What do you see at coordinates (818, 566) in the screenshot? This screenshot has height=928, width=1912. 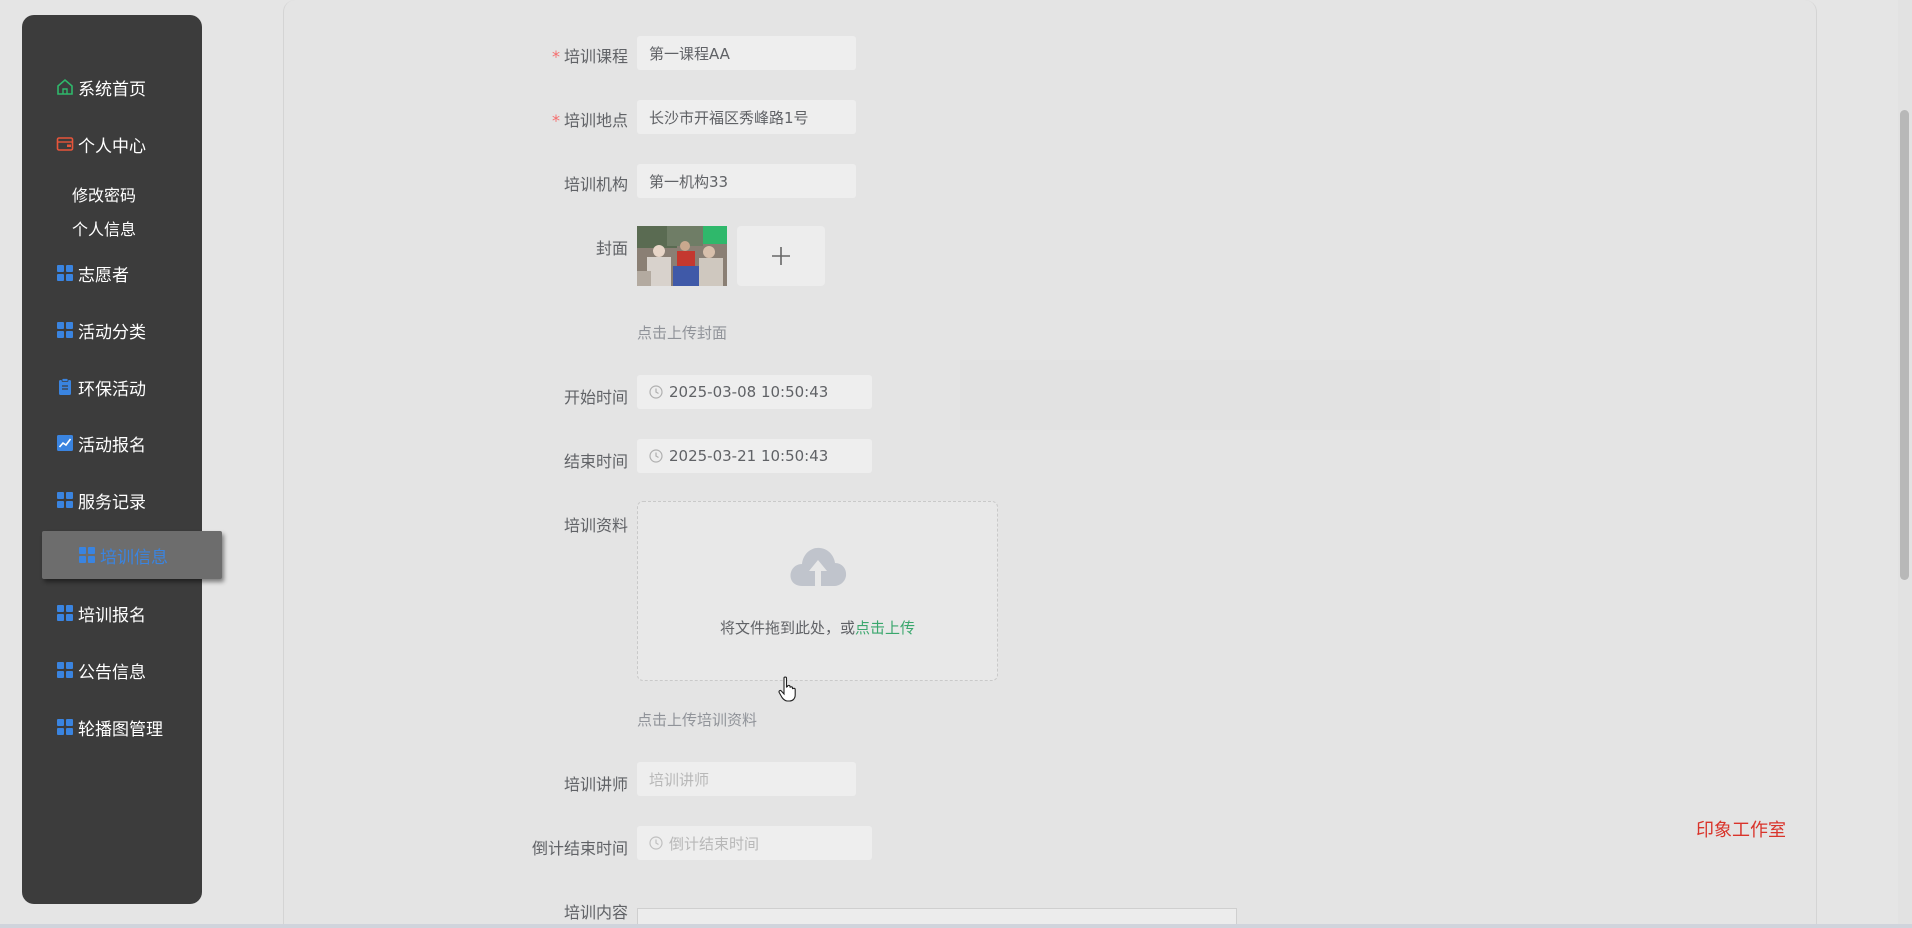 I see `cloud-upload-icon` at bounding box center [818, 566].